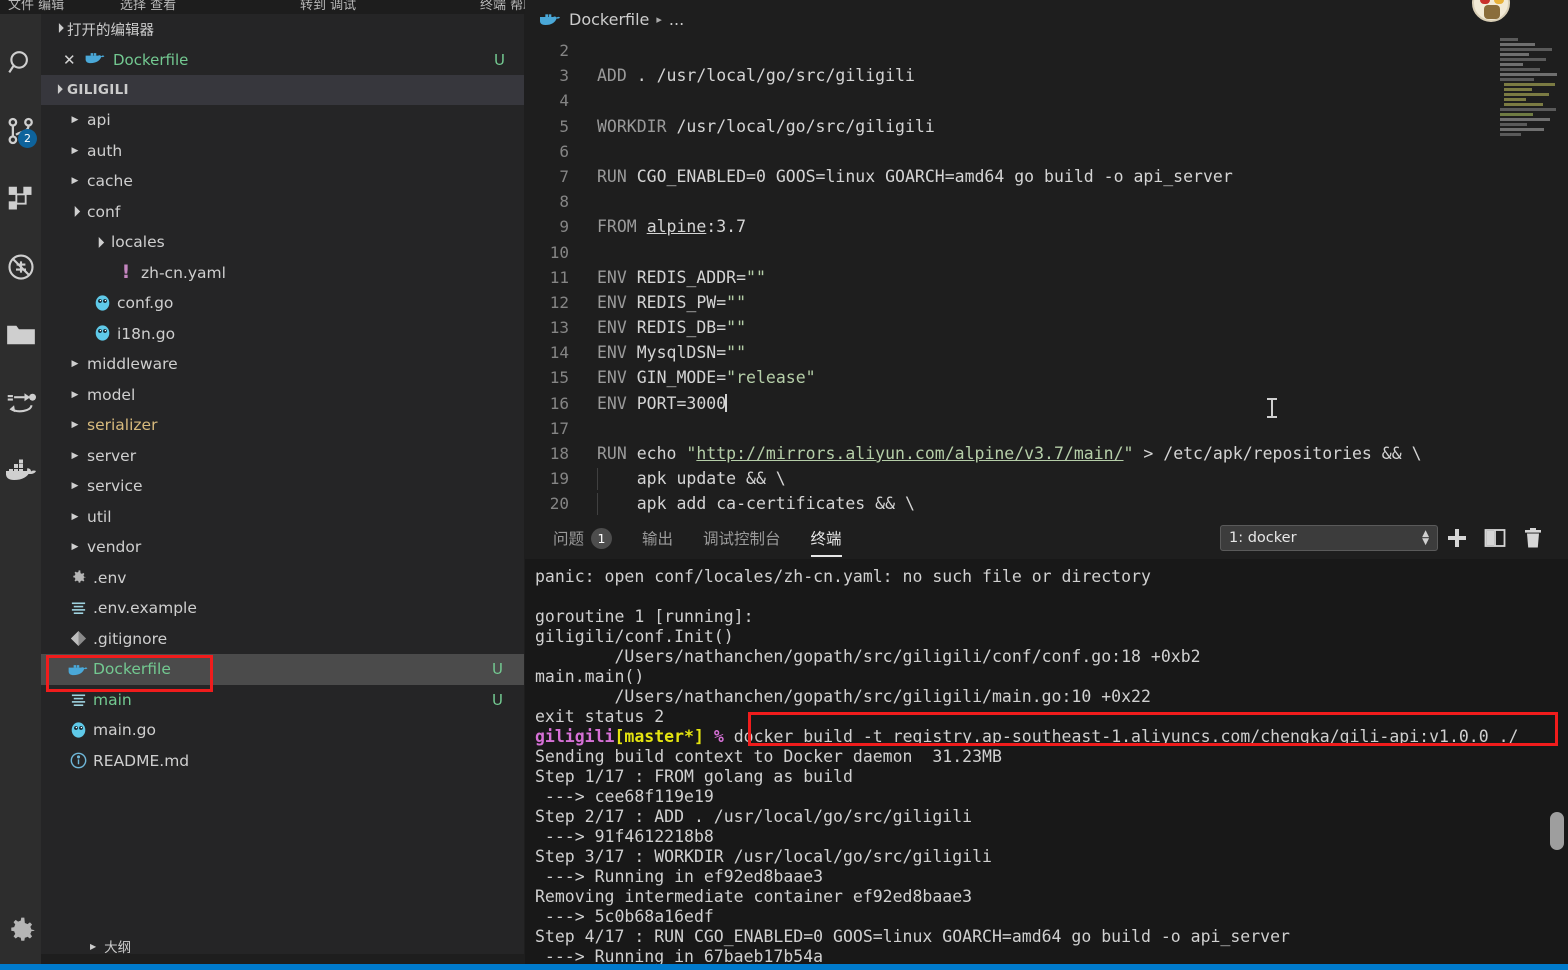 This screenshot has height=970, width=1568. What do you see at coordinates (283, 181) in the screenshot?
I see `tree-item-cache: ▶ cache` at bounding box center [283, 181].